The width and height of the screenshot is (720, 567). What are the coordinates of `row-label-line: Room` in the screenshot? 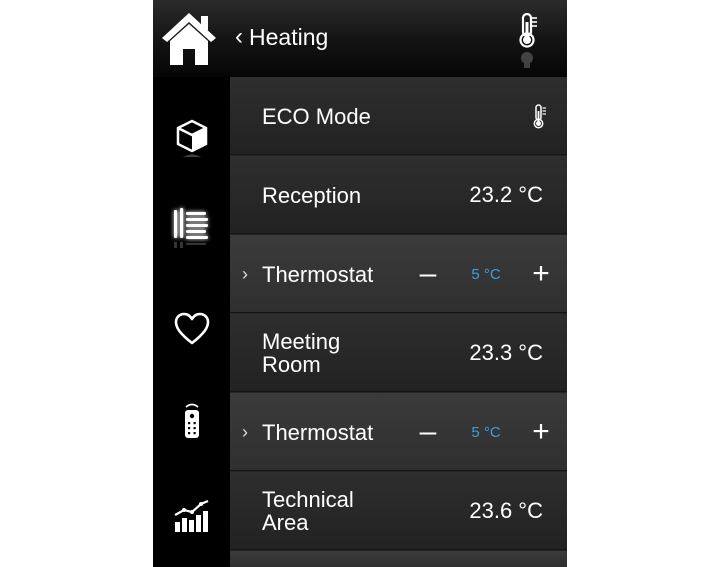 It's located at (291, 364).